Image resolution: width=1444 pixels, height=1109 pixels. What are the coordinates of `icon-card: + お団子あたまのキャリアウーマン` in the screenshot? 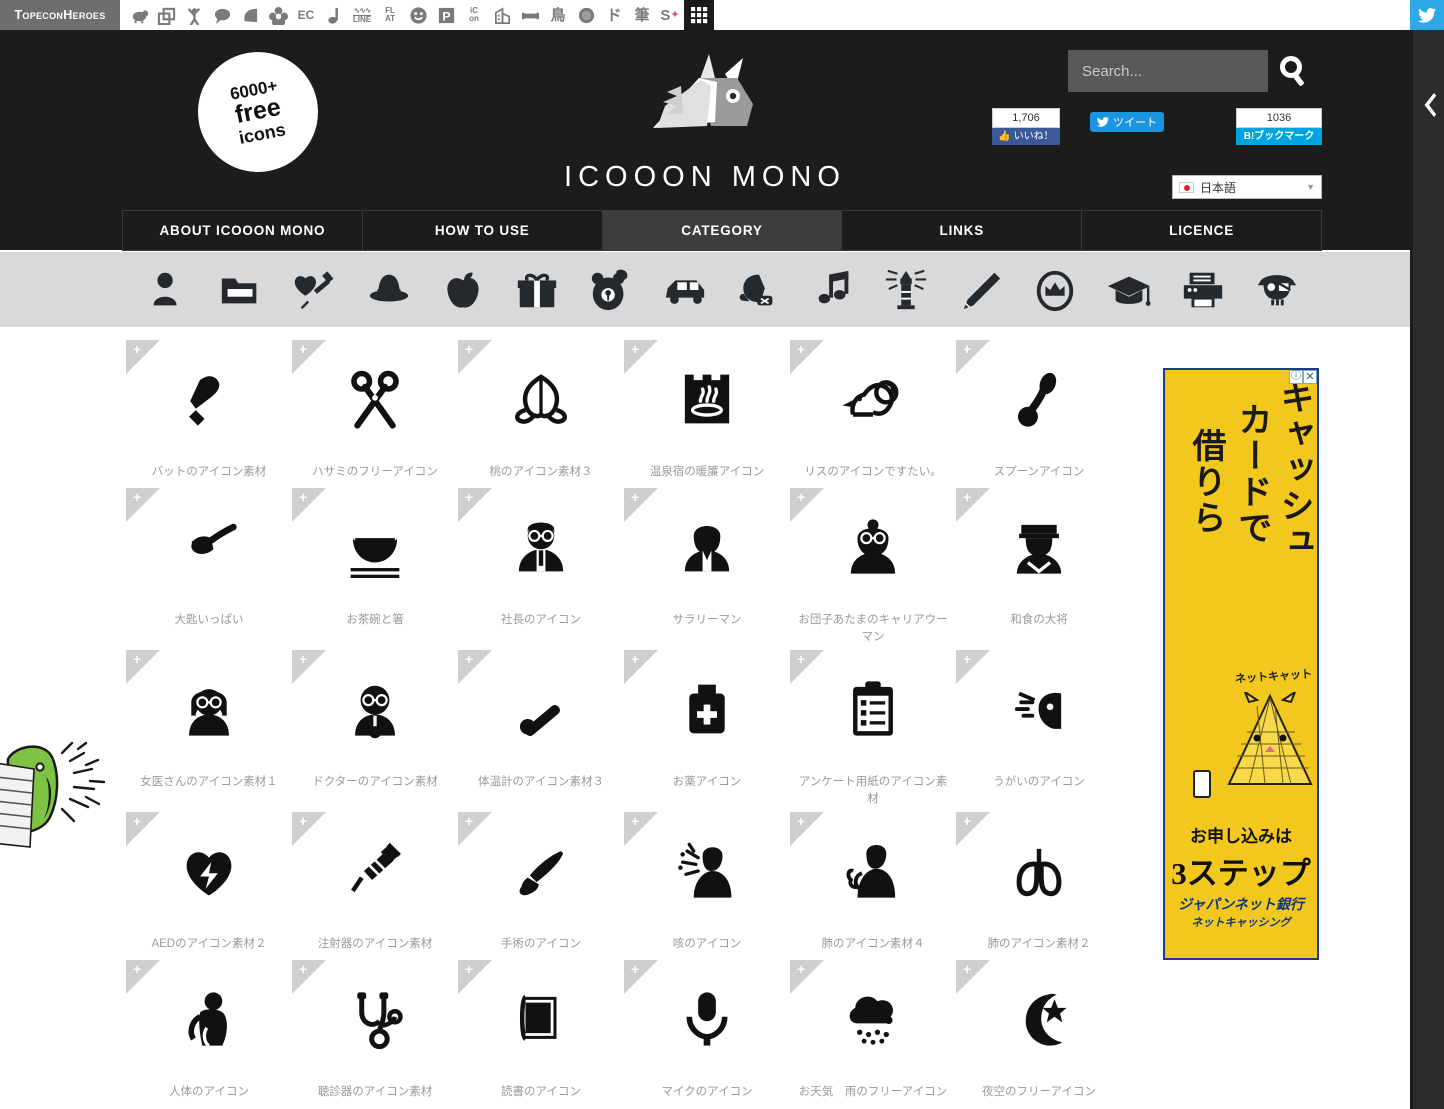 It's located at (873, 567).